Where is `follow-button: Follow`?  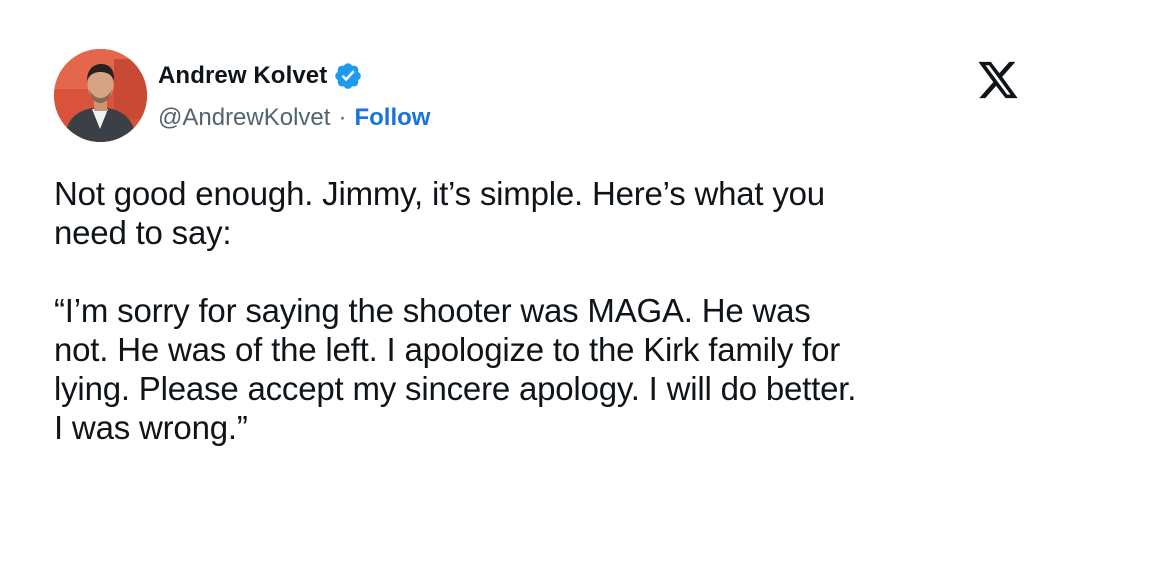
follow-button: Follow is located at coordinates (392, 118).